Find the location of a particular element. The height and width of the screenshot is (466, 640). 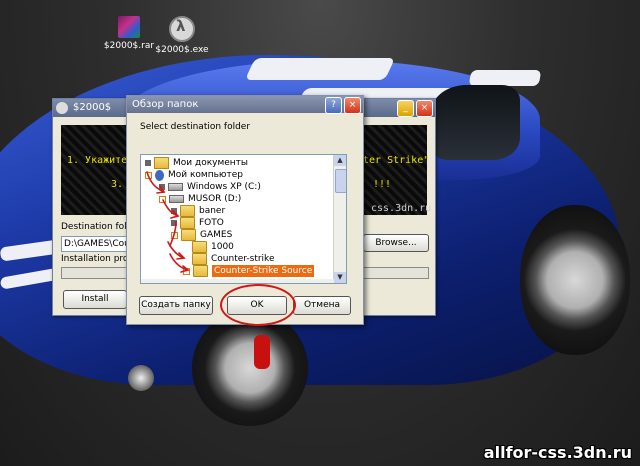

annotation-arrow is located at coordinates (173, 234).